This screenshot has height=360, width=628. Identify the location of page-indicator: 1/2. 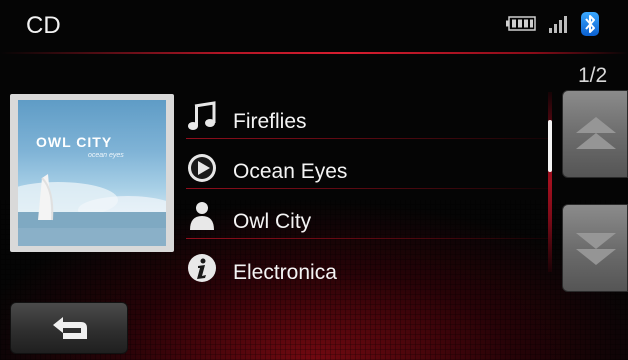
(593, 75).